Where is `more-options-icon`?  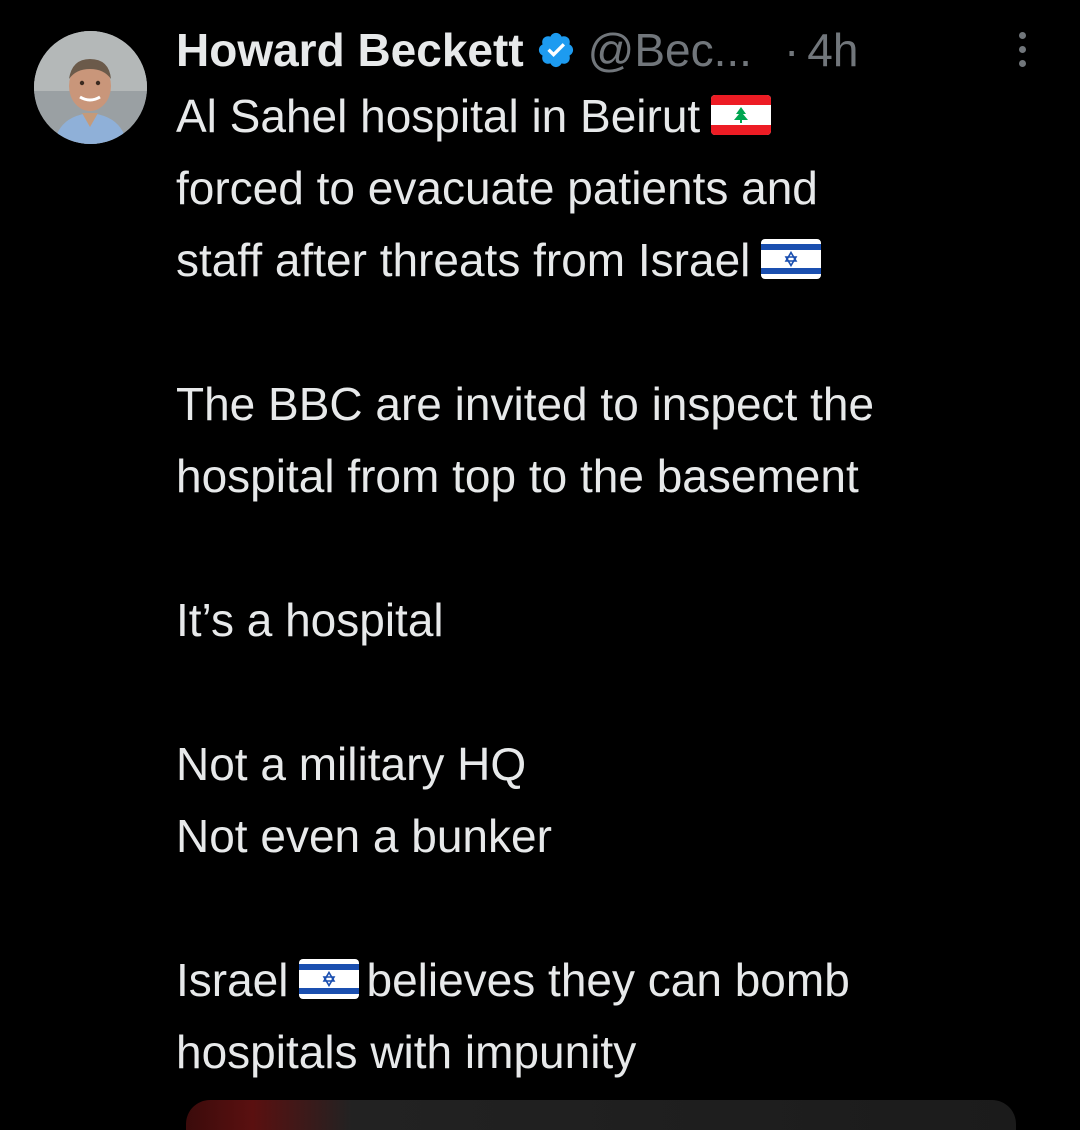
more-options-icon is located at coordinates (1022, 54).